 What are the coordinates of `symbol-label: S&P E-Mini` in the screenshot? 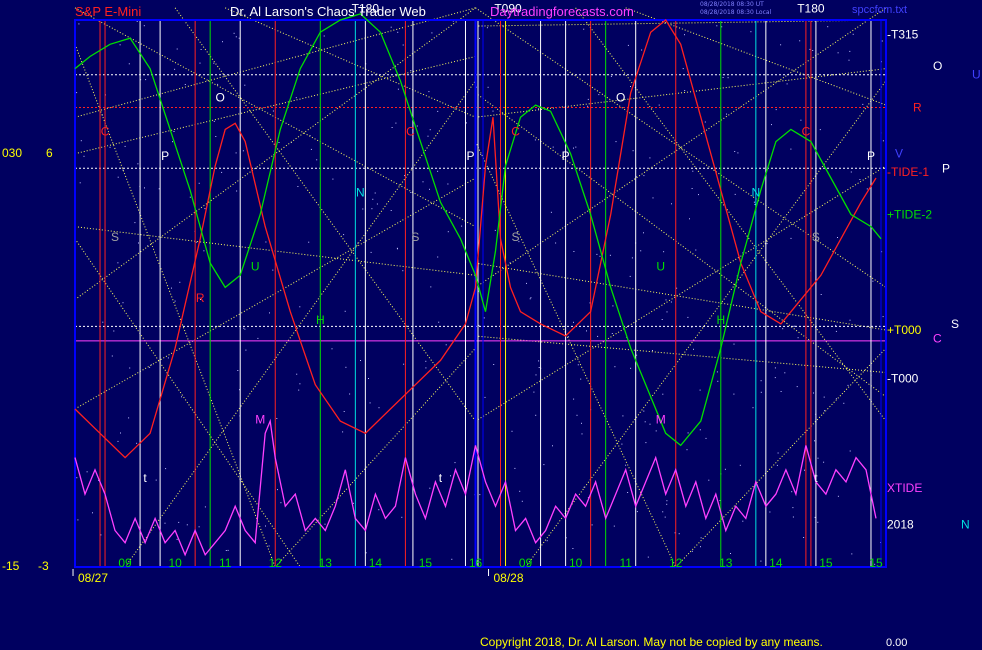 It's located at (108, 11).